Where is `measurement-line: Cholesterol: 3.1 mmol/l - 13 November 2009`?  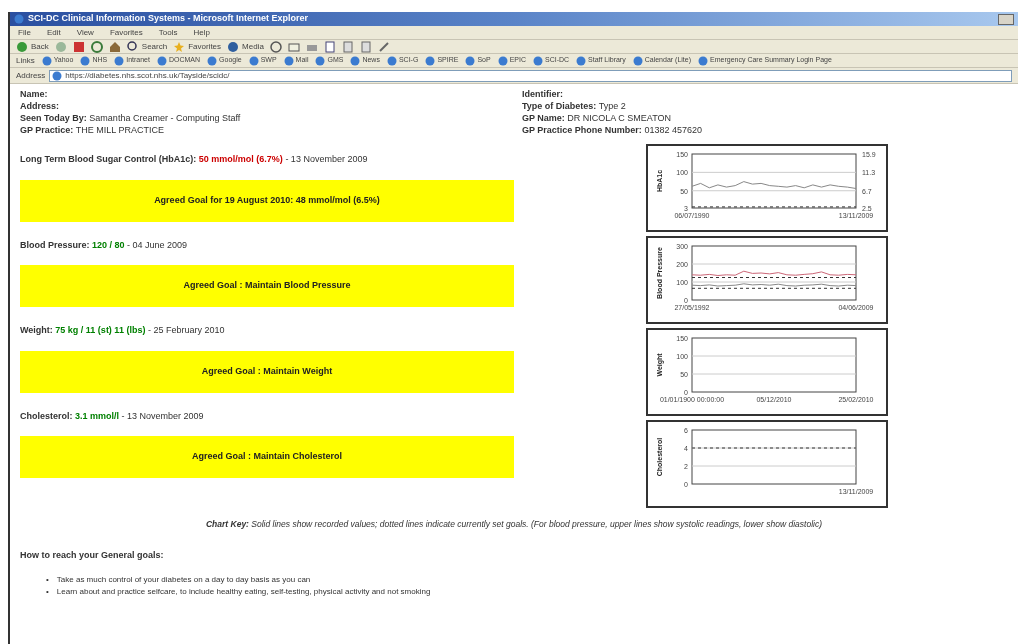
measurement-line: Cholesterol: 3.1 mmol/l - 13 November 2009 is located at coordinates (112, 416).